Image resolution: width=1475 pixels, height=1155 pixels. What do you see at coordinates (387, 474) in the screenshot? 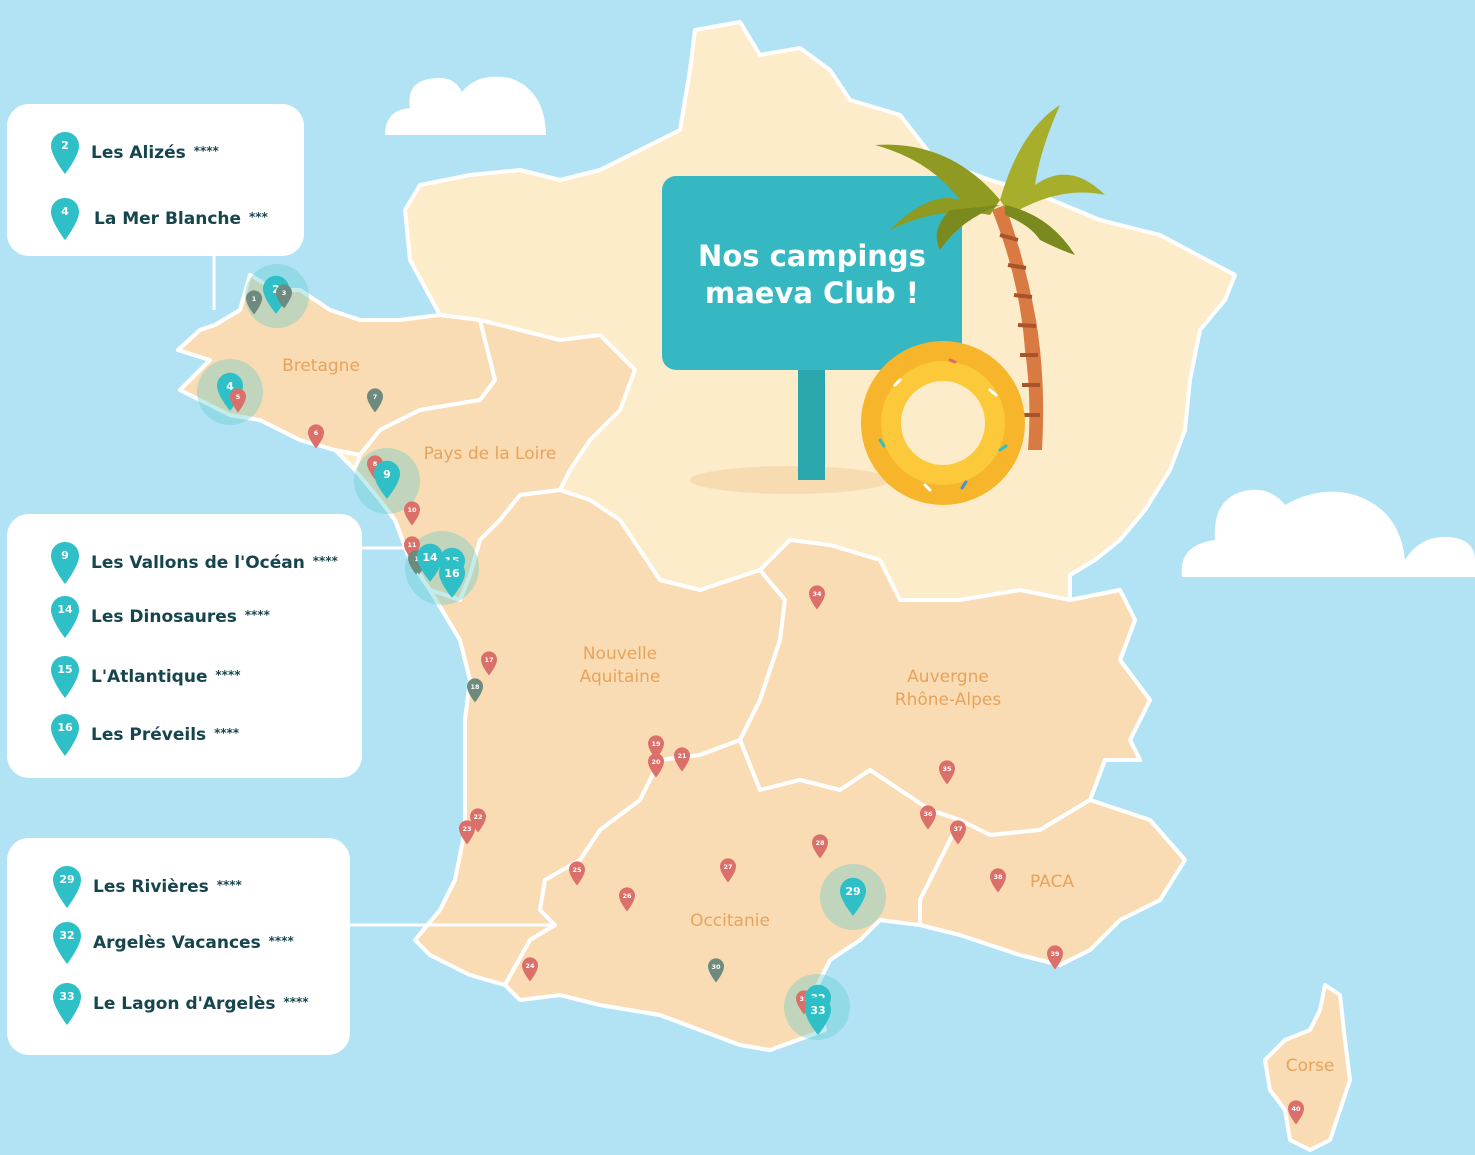
I see `map-pin-number: 9` at bounding box center [387, 474].